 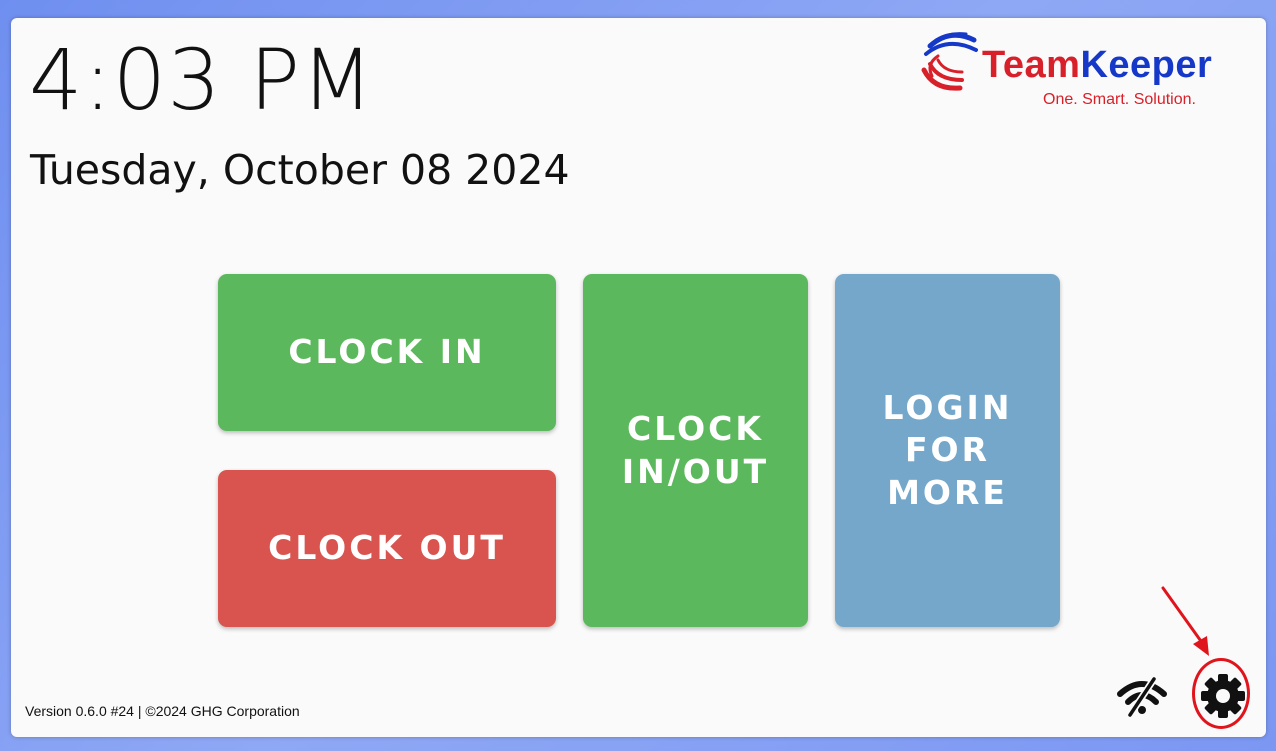 What do you see at coordinates (300, 170) in the screenshot?
I see `current-date: Tuesday, October 08 2024` at bounding box center [300, 170].